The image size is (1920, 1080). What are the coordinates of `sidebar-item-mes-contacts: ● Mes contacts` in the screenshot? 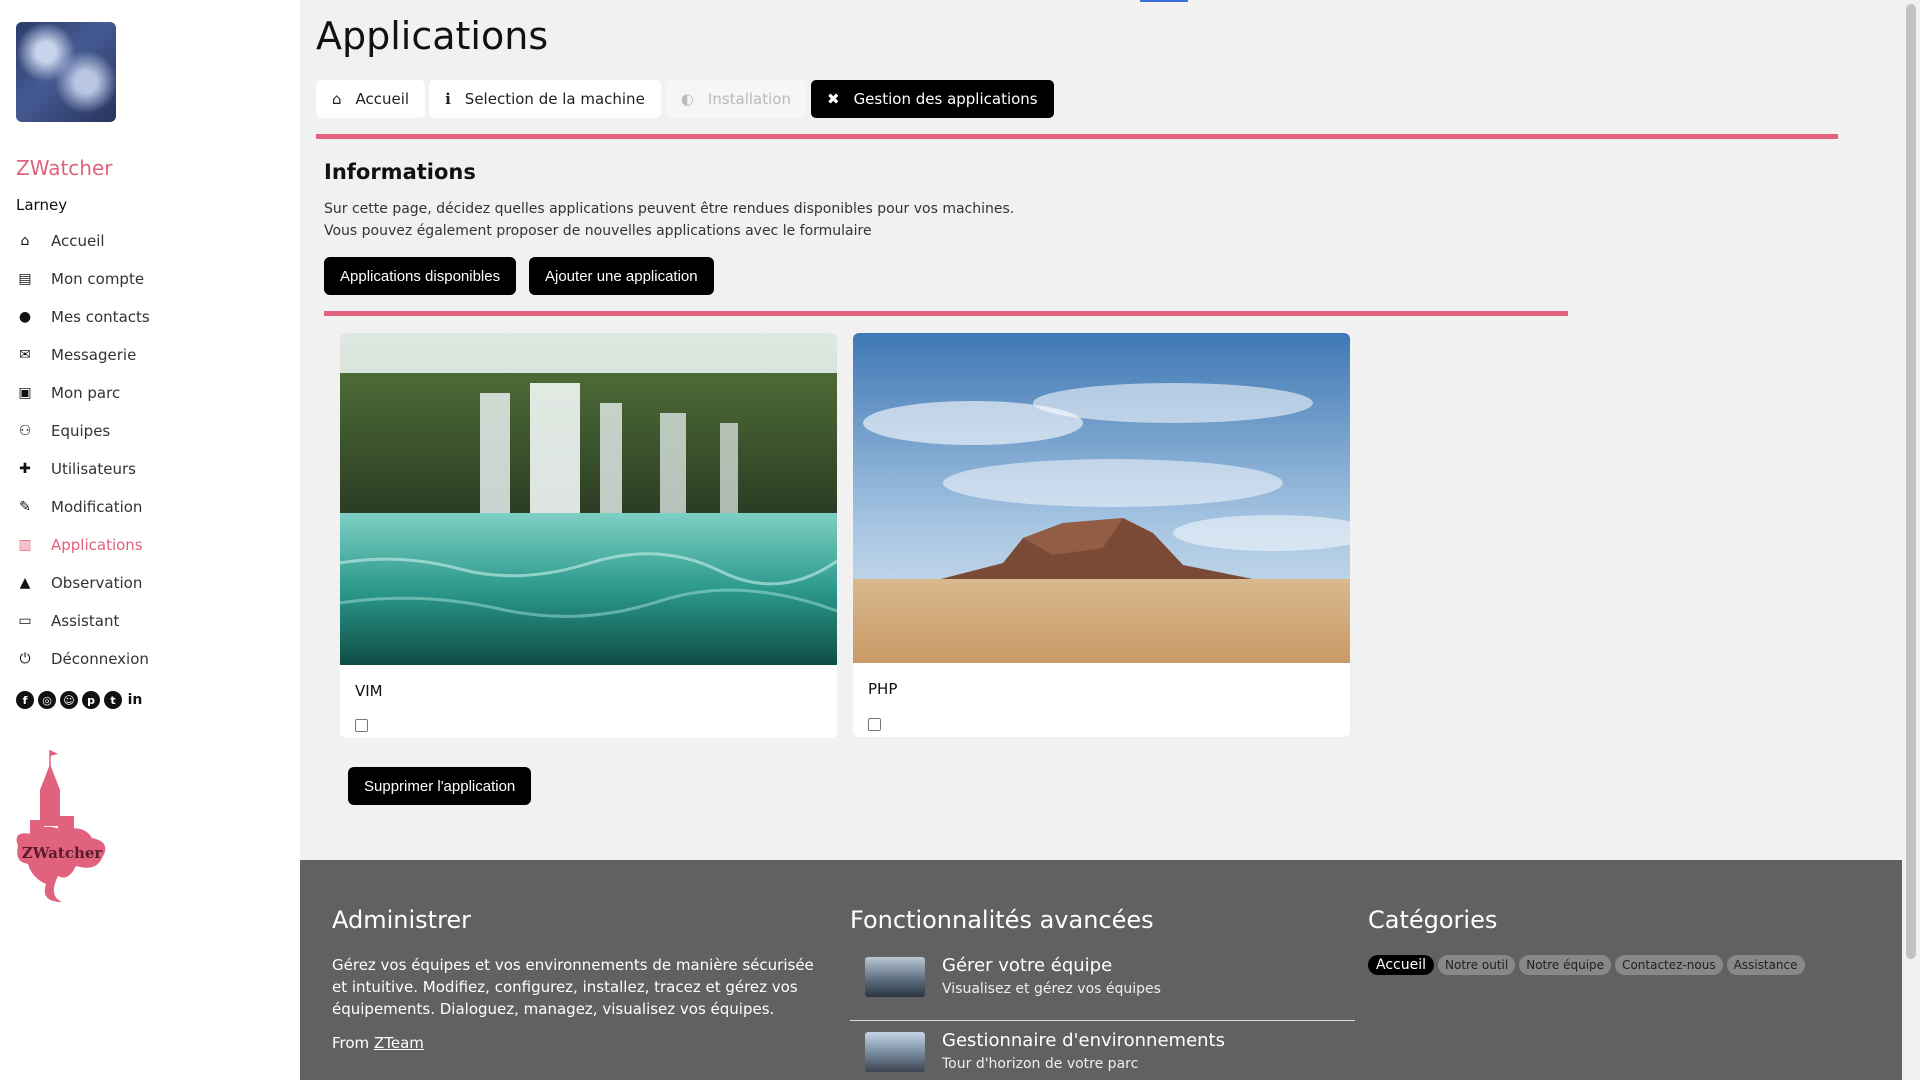 It's located at (83, 317).